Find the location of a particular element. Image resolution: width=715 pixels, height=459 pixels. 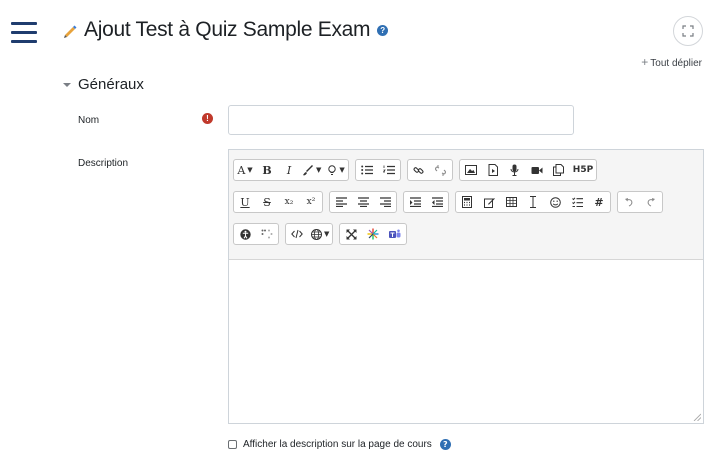

google-drive-button is located at coordinates (373, 234).